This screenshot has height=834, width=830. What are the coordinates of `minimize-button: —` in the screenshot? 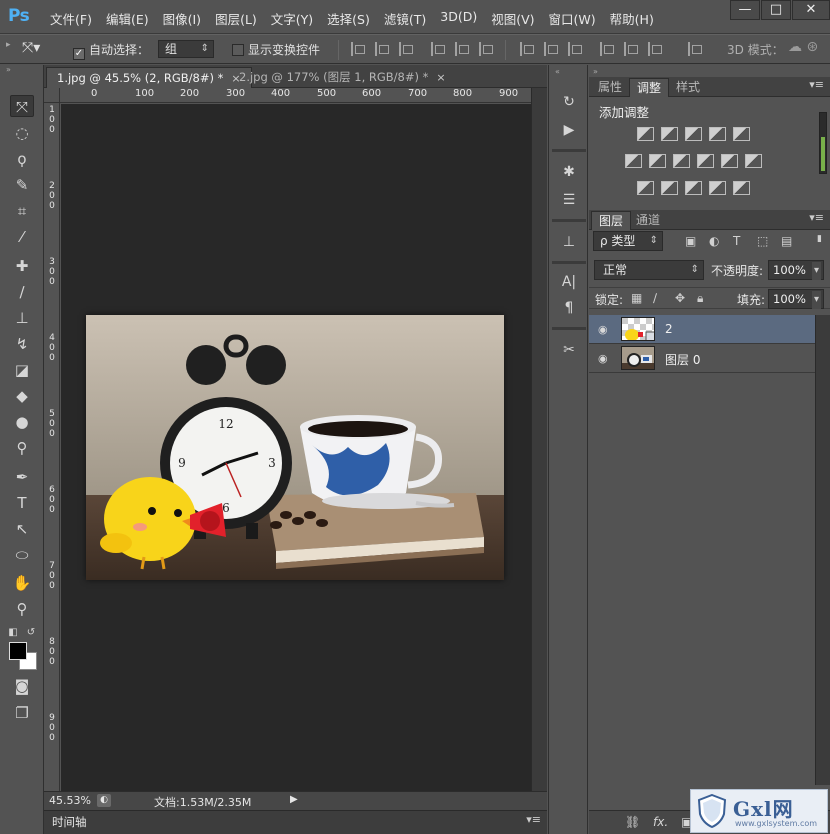 It's located at (745, 10).